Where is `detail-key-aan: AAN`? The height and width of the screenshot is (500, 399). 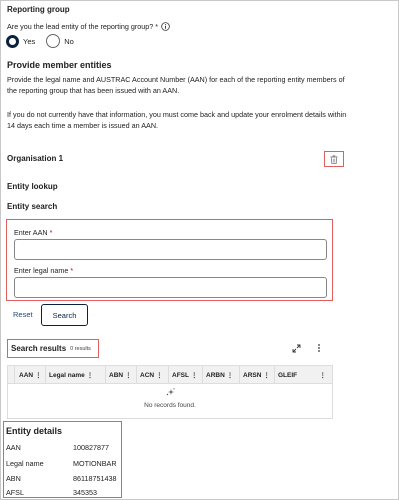 detail-key-aan: AAN is located at coordinates (13, 447).